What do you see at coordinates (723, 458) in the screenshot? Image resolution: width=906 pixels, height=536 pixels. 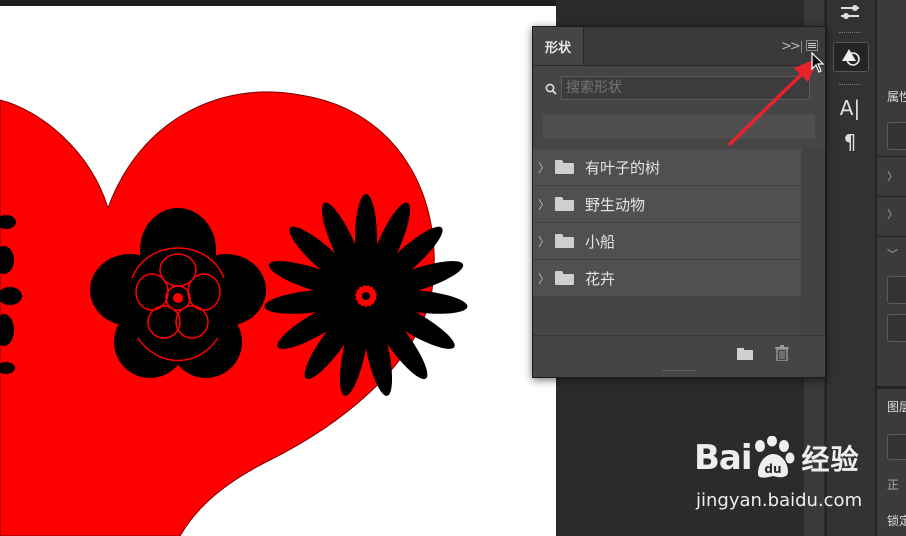 I see `watermark-brand-text: Bai` at bounding box center [723, 458].